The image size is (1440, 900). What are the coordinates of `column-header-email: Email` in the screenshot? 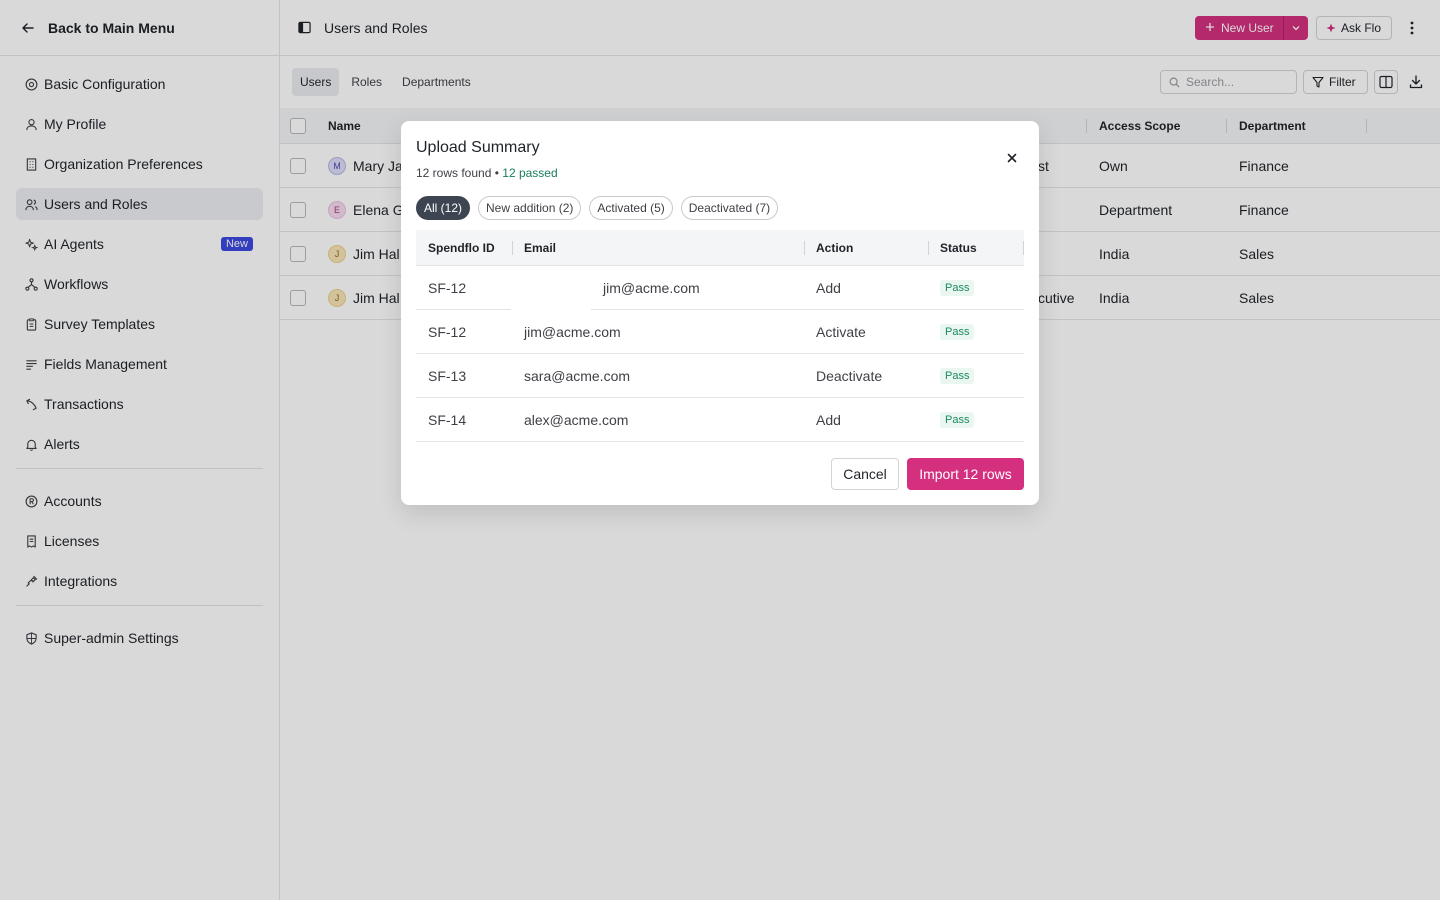 It's located at (540, 247).